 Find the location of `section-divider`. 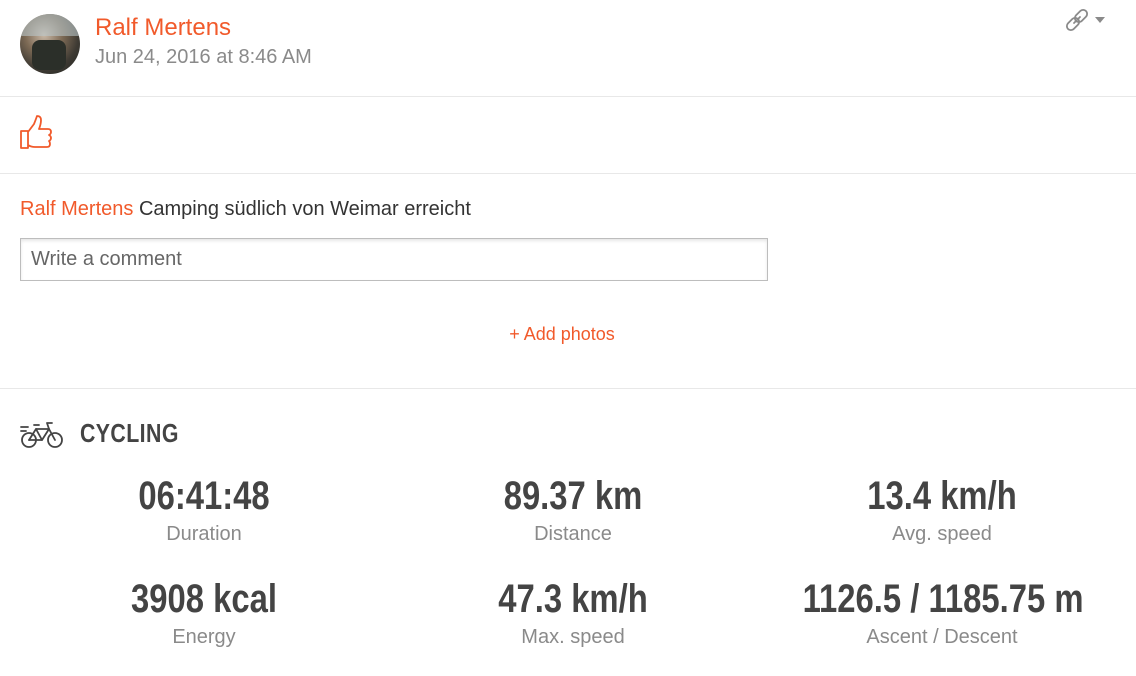

section-divider is located at coordinates (568, 388).